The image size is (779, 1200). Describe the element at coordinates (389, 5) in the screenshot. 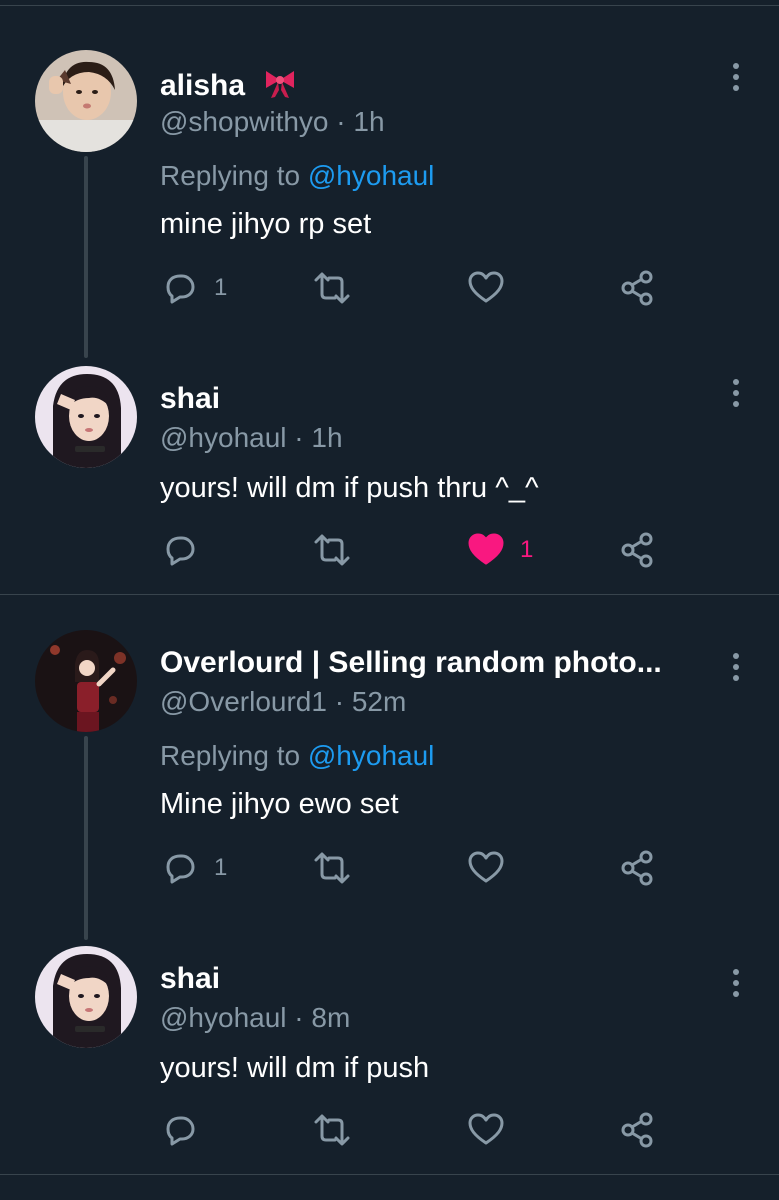

I see `top-divider` at that location.